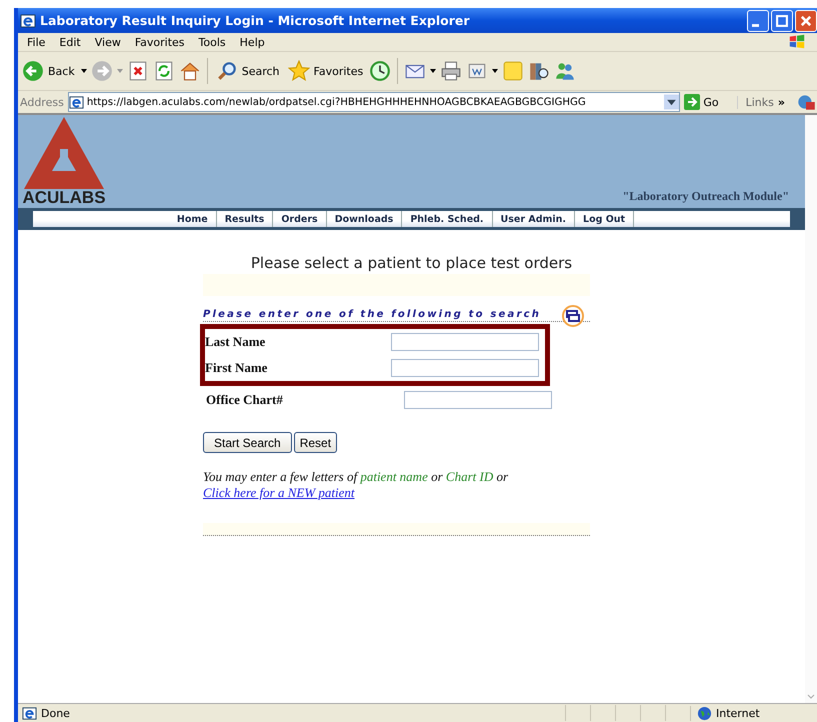  Describe the element at coordinates (279, 493) in the screenshot. I see `new-patient-link: Click here for a NEW patient` at that location.